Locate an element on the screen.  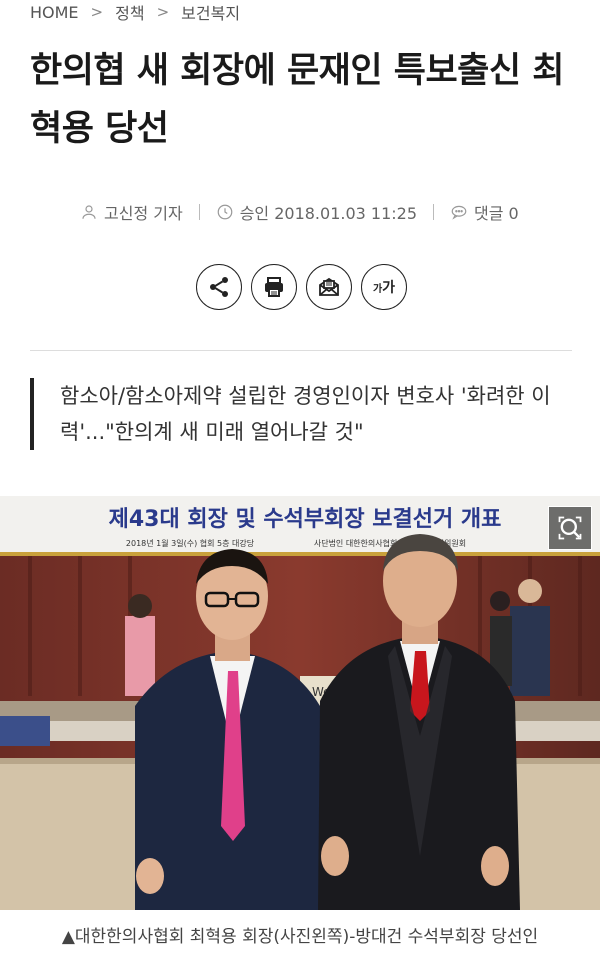
approved-info: 승인 2018.01.03 11:25 is located at coordinates (316, 212).